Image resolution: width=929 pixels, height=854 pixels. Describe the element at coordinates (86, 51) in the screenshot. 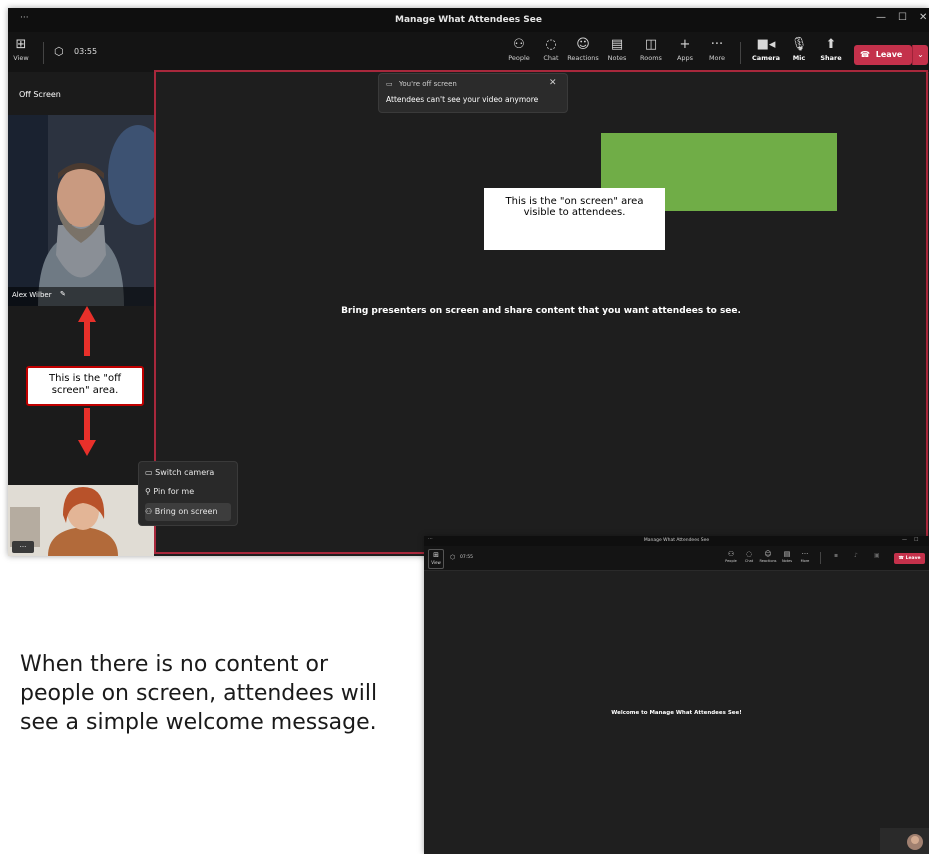

I see `meeting-timer: 03:55` at that location.